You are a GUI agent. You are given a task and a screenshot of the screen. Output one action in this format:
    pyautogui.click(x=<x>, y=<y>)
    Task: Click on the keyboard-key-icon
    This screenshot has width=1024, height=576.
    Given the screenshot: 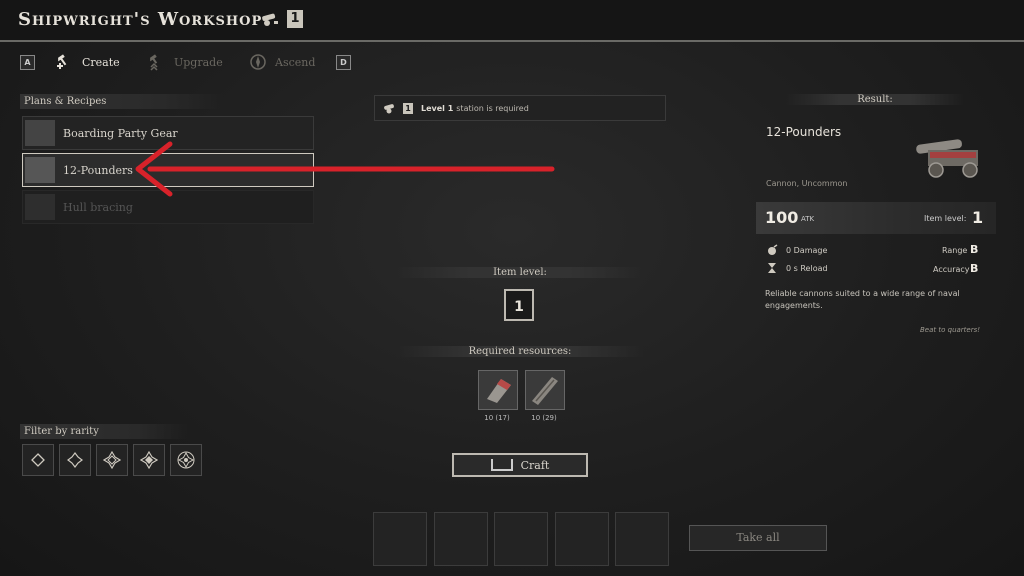 What is the action you would take?
    pyautogui.click(x=501, y=465)
    